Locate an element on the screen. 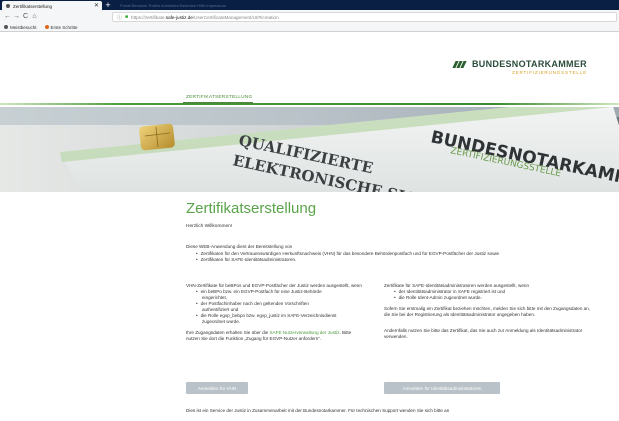 The height and width of the screenshot is (421, 619). login-vhn-button: Anmelden für VHN is located at coordinates (217, 388).